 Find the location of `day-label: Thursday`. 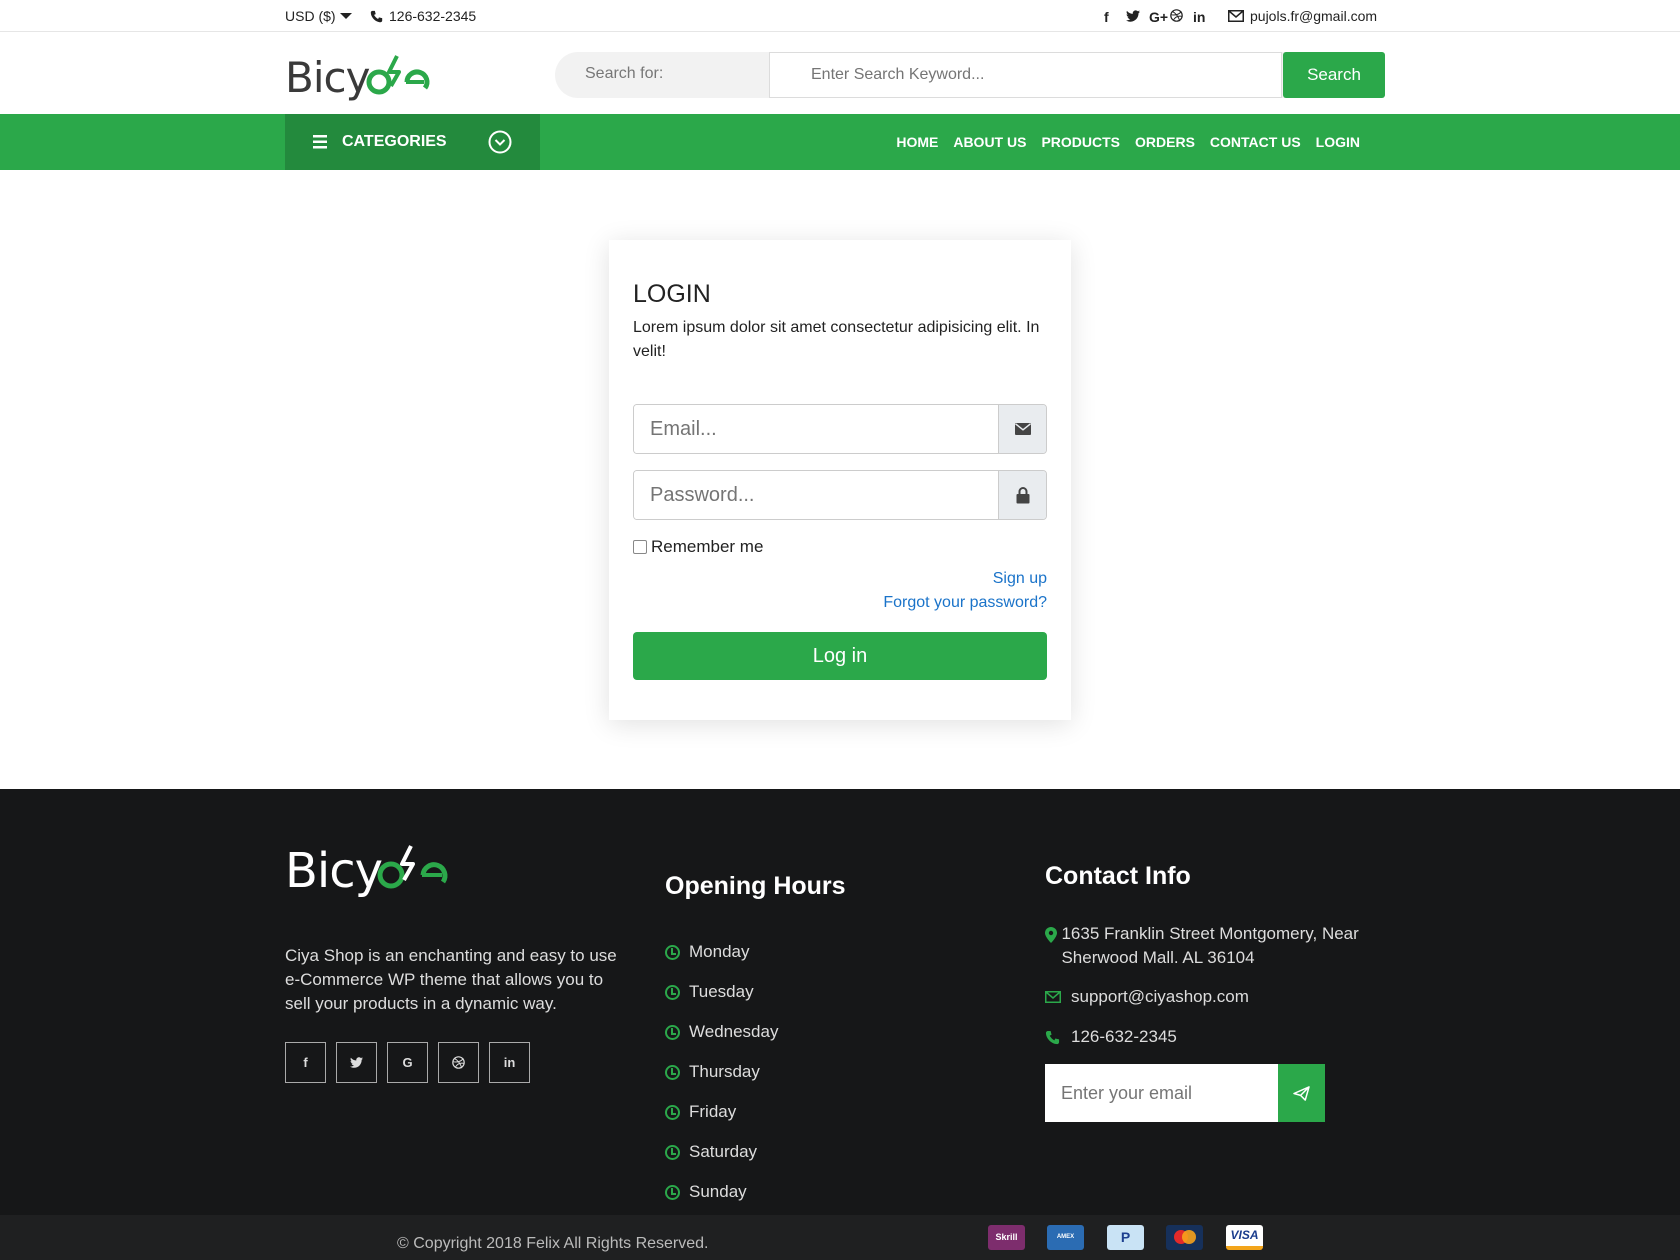

day-label: Thursday is located at coordinates (724, 1071).